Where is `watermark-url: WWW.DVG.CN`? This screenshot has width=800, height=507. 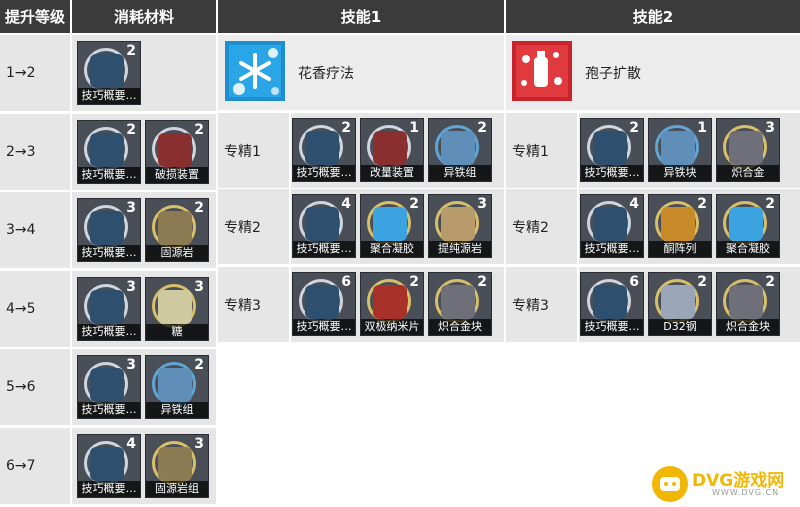 watermark-url: WWW.DVG.CN is located at coordinates (746, 492).